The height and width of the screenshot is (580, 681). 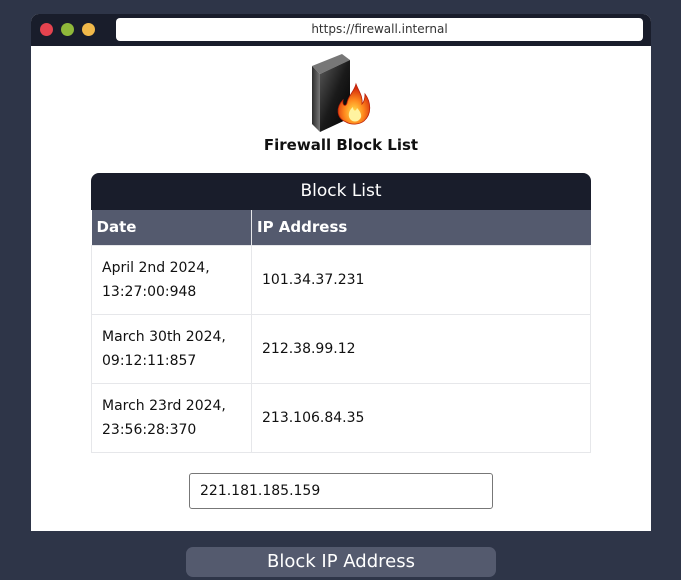 What do you see at coordinates (156, 267) in the screenshot?
I see `date-line: April 2nd 2024,` at bounding box center [156, 267].